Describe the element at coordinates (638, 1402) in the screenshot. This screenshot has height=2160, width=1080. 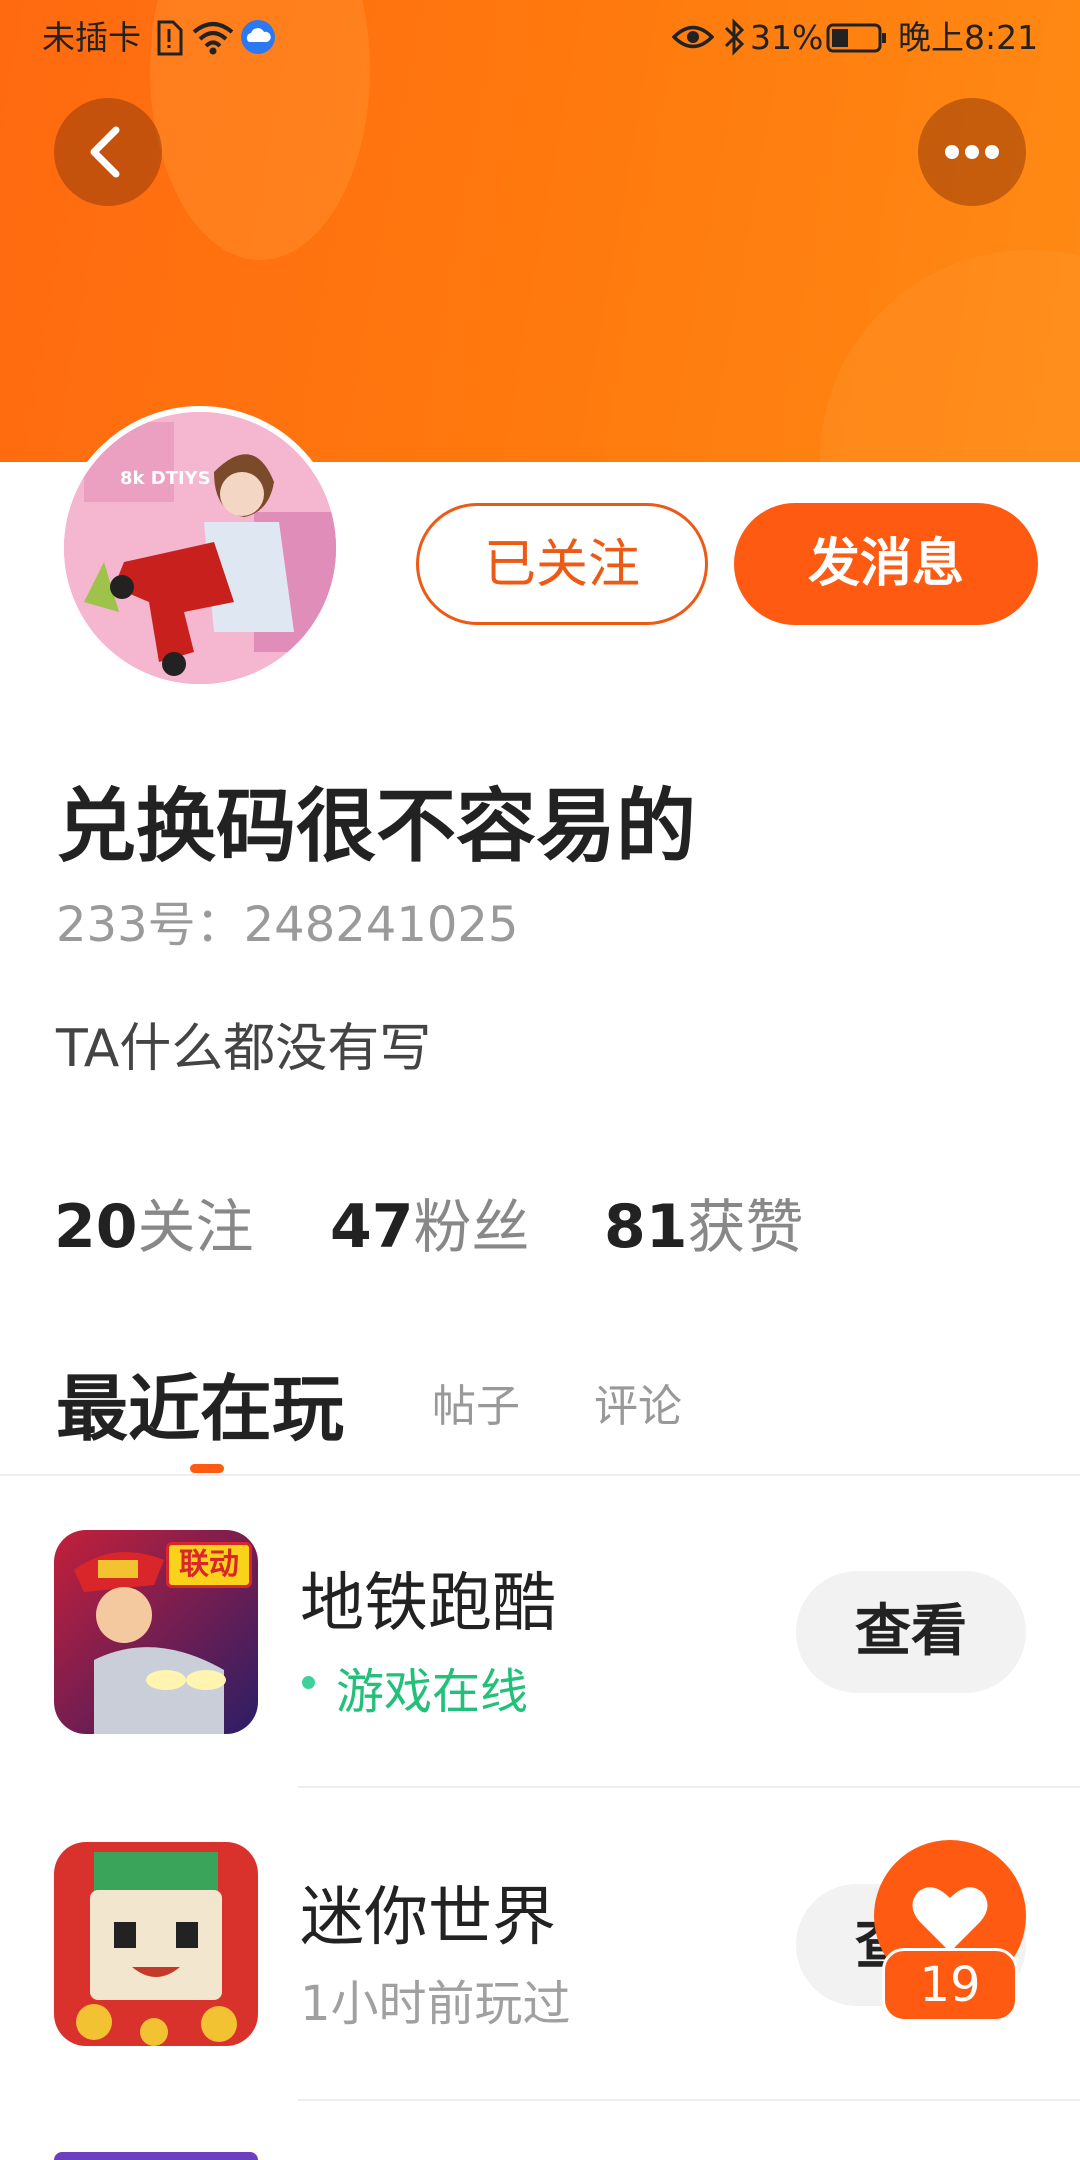
I see `tab-comments: 评论` at that location.